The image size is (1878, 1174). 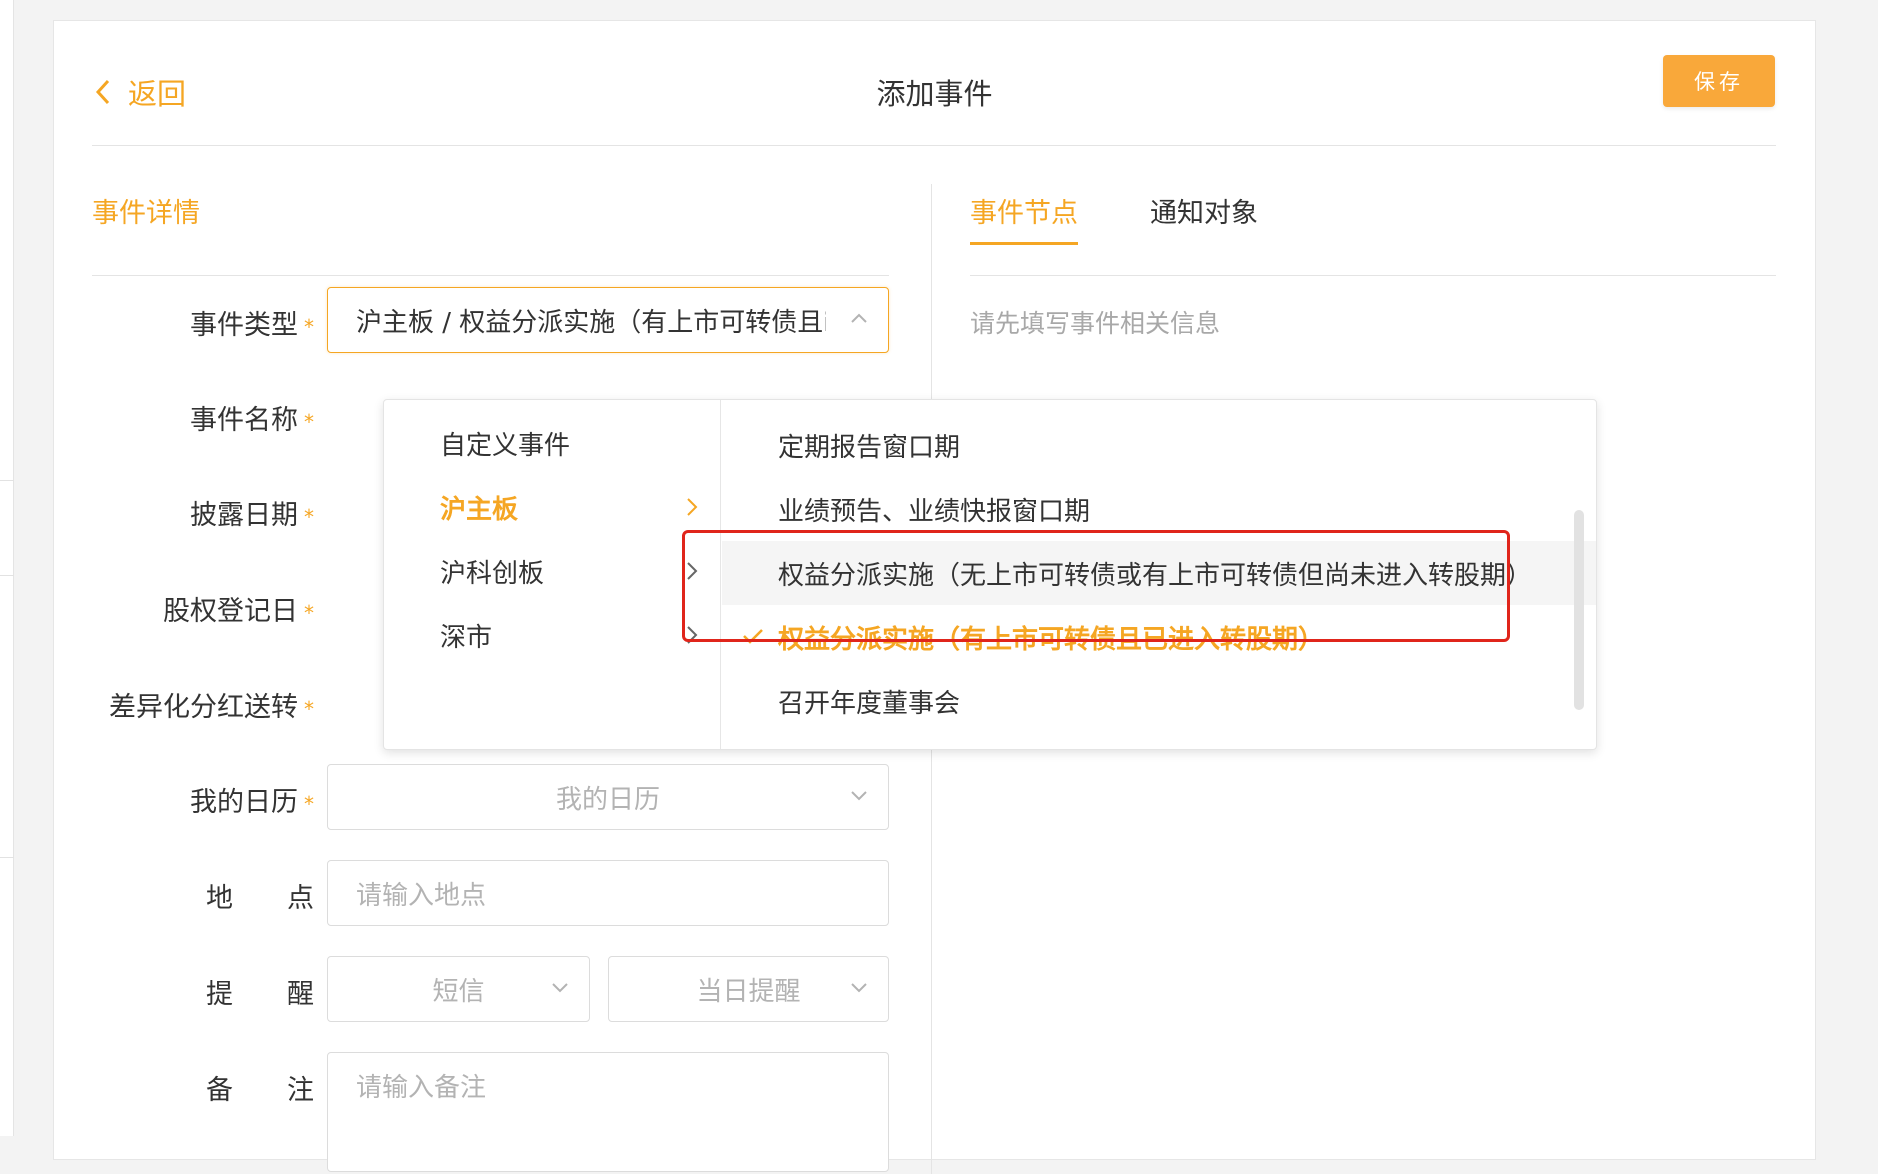 I want to click on reminder-channel-value: 短信, so click(x=458, y=991).